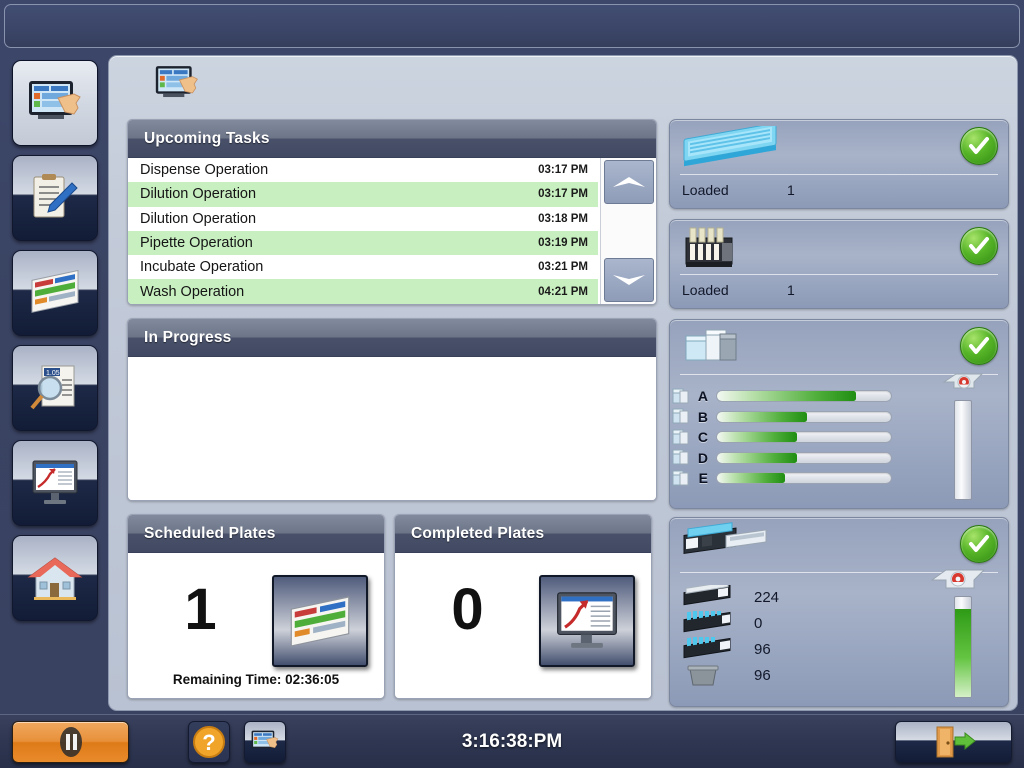  Describe the element at coordinates (703, 478) in the screenshot. I see `reagent-bar-label: E` at that location.